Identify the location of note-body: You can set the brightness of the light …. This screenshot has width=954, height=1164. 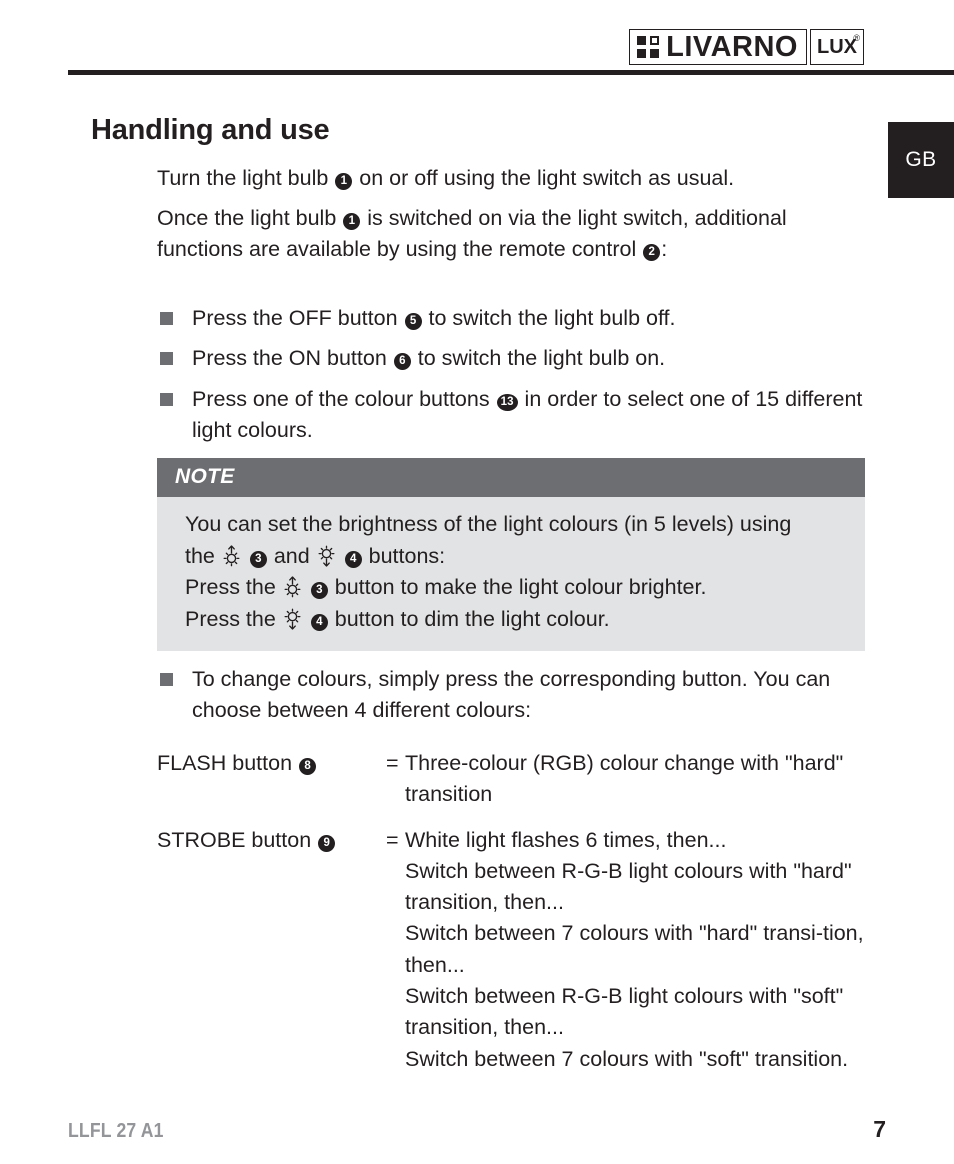
(511, 574).